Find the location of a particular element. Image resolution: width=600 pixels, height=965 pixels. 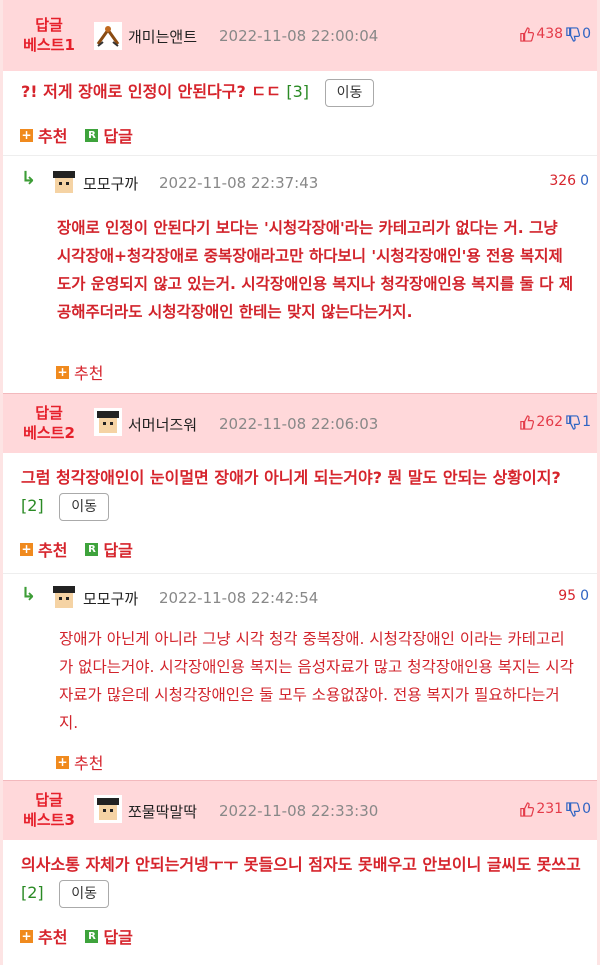

vote-counts: 326 0 is located at coordinates (569, 181).